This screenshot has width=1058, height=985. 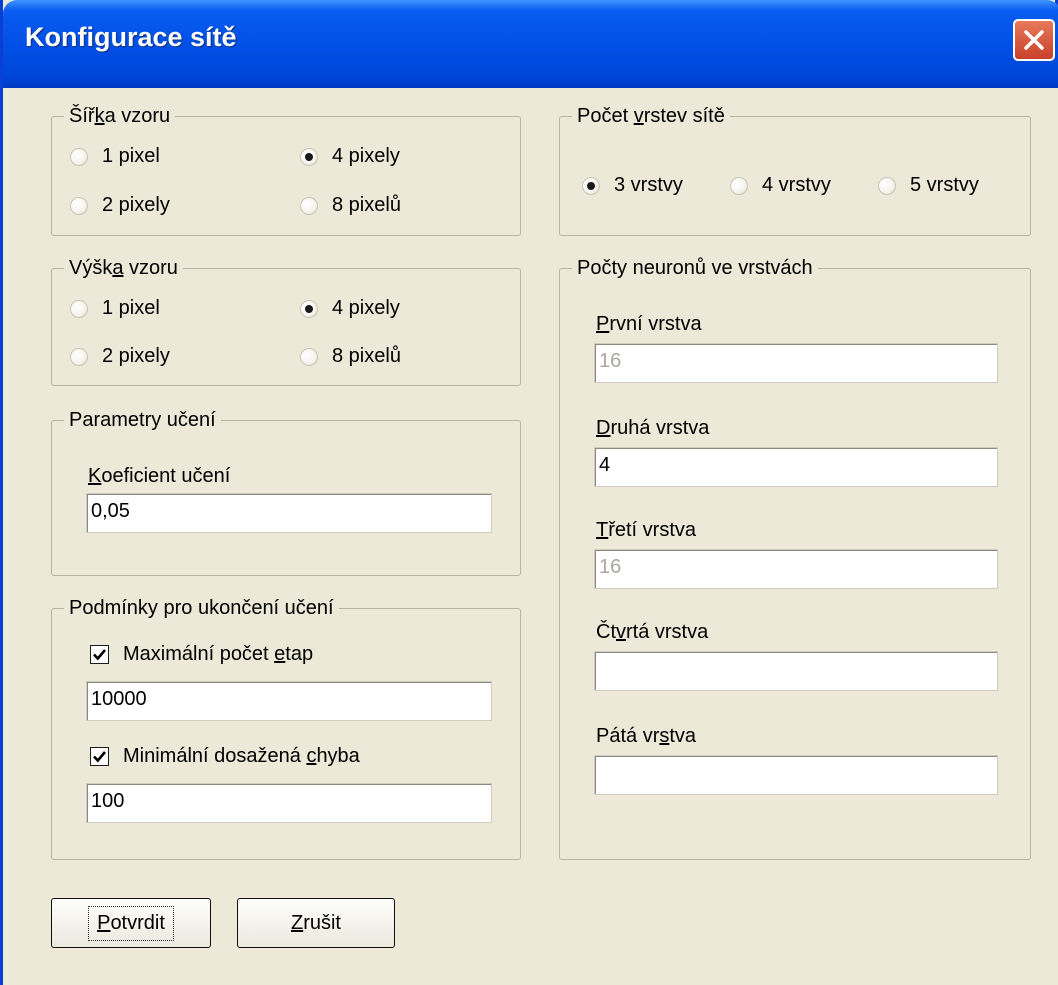 What do you see at coordinates (120, 356) in the screenshot?
I see `radio-height-2: 2 pixely` at bounding box center [120, 356].